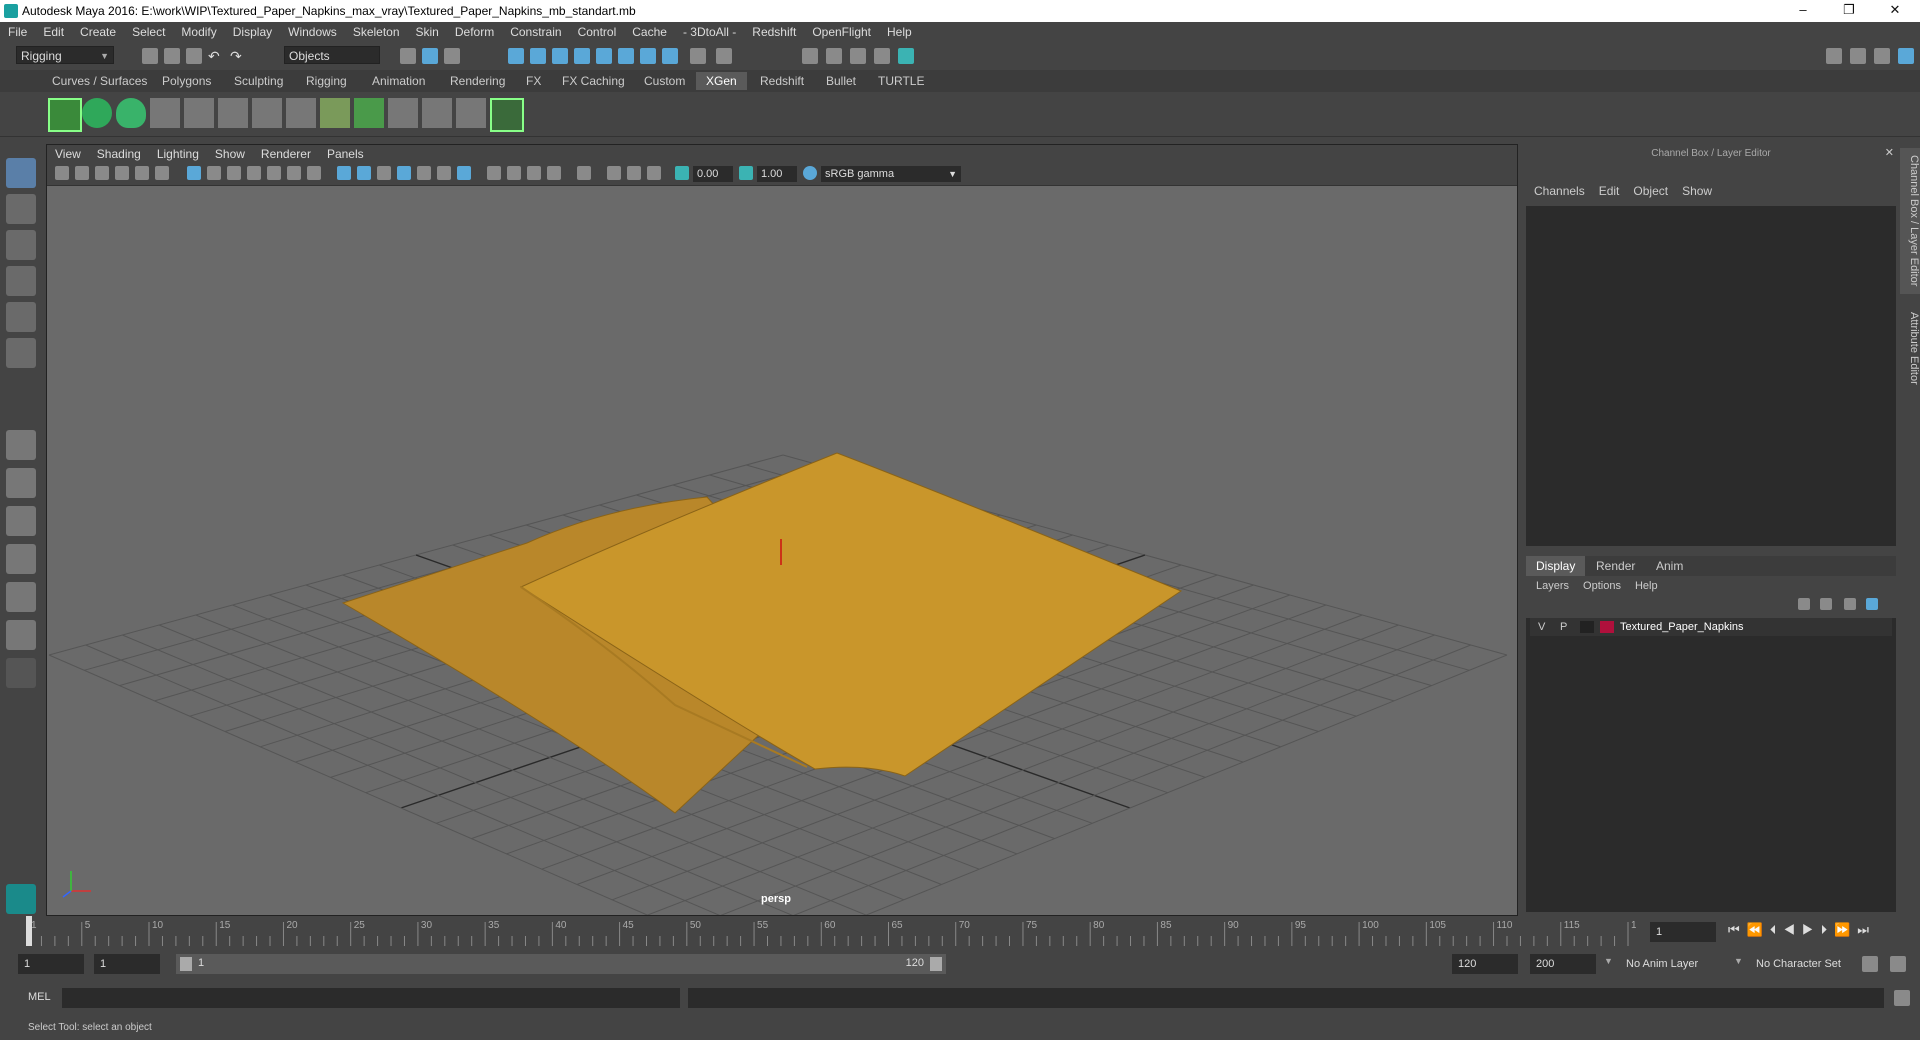 This screenshot has height=1040, width=1920. I want to click on backface-culling-icon, so click(654, 173).